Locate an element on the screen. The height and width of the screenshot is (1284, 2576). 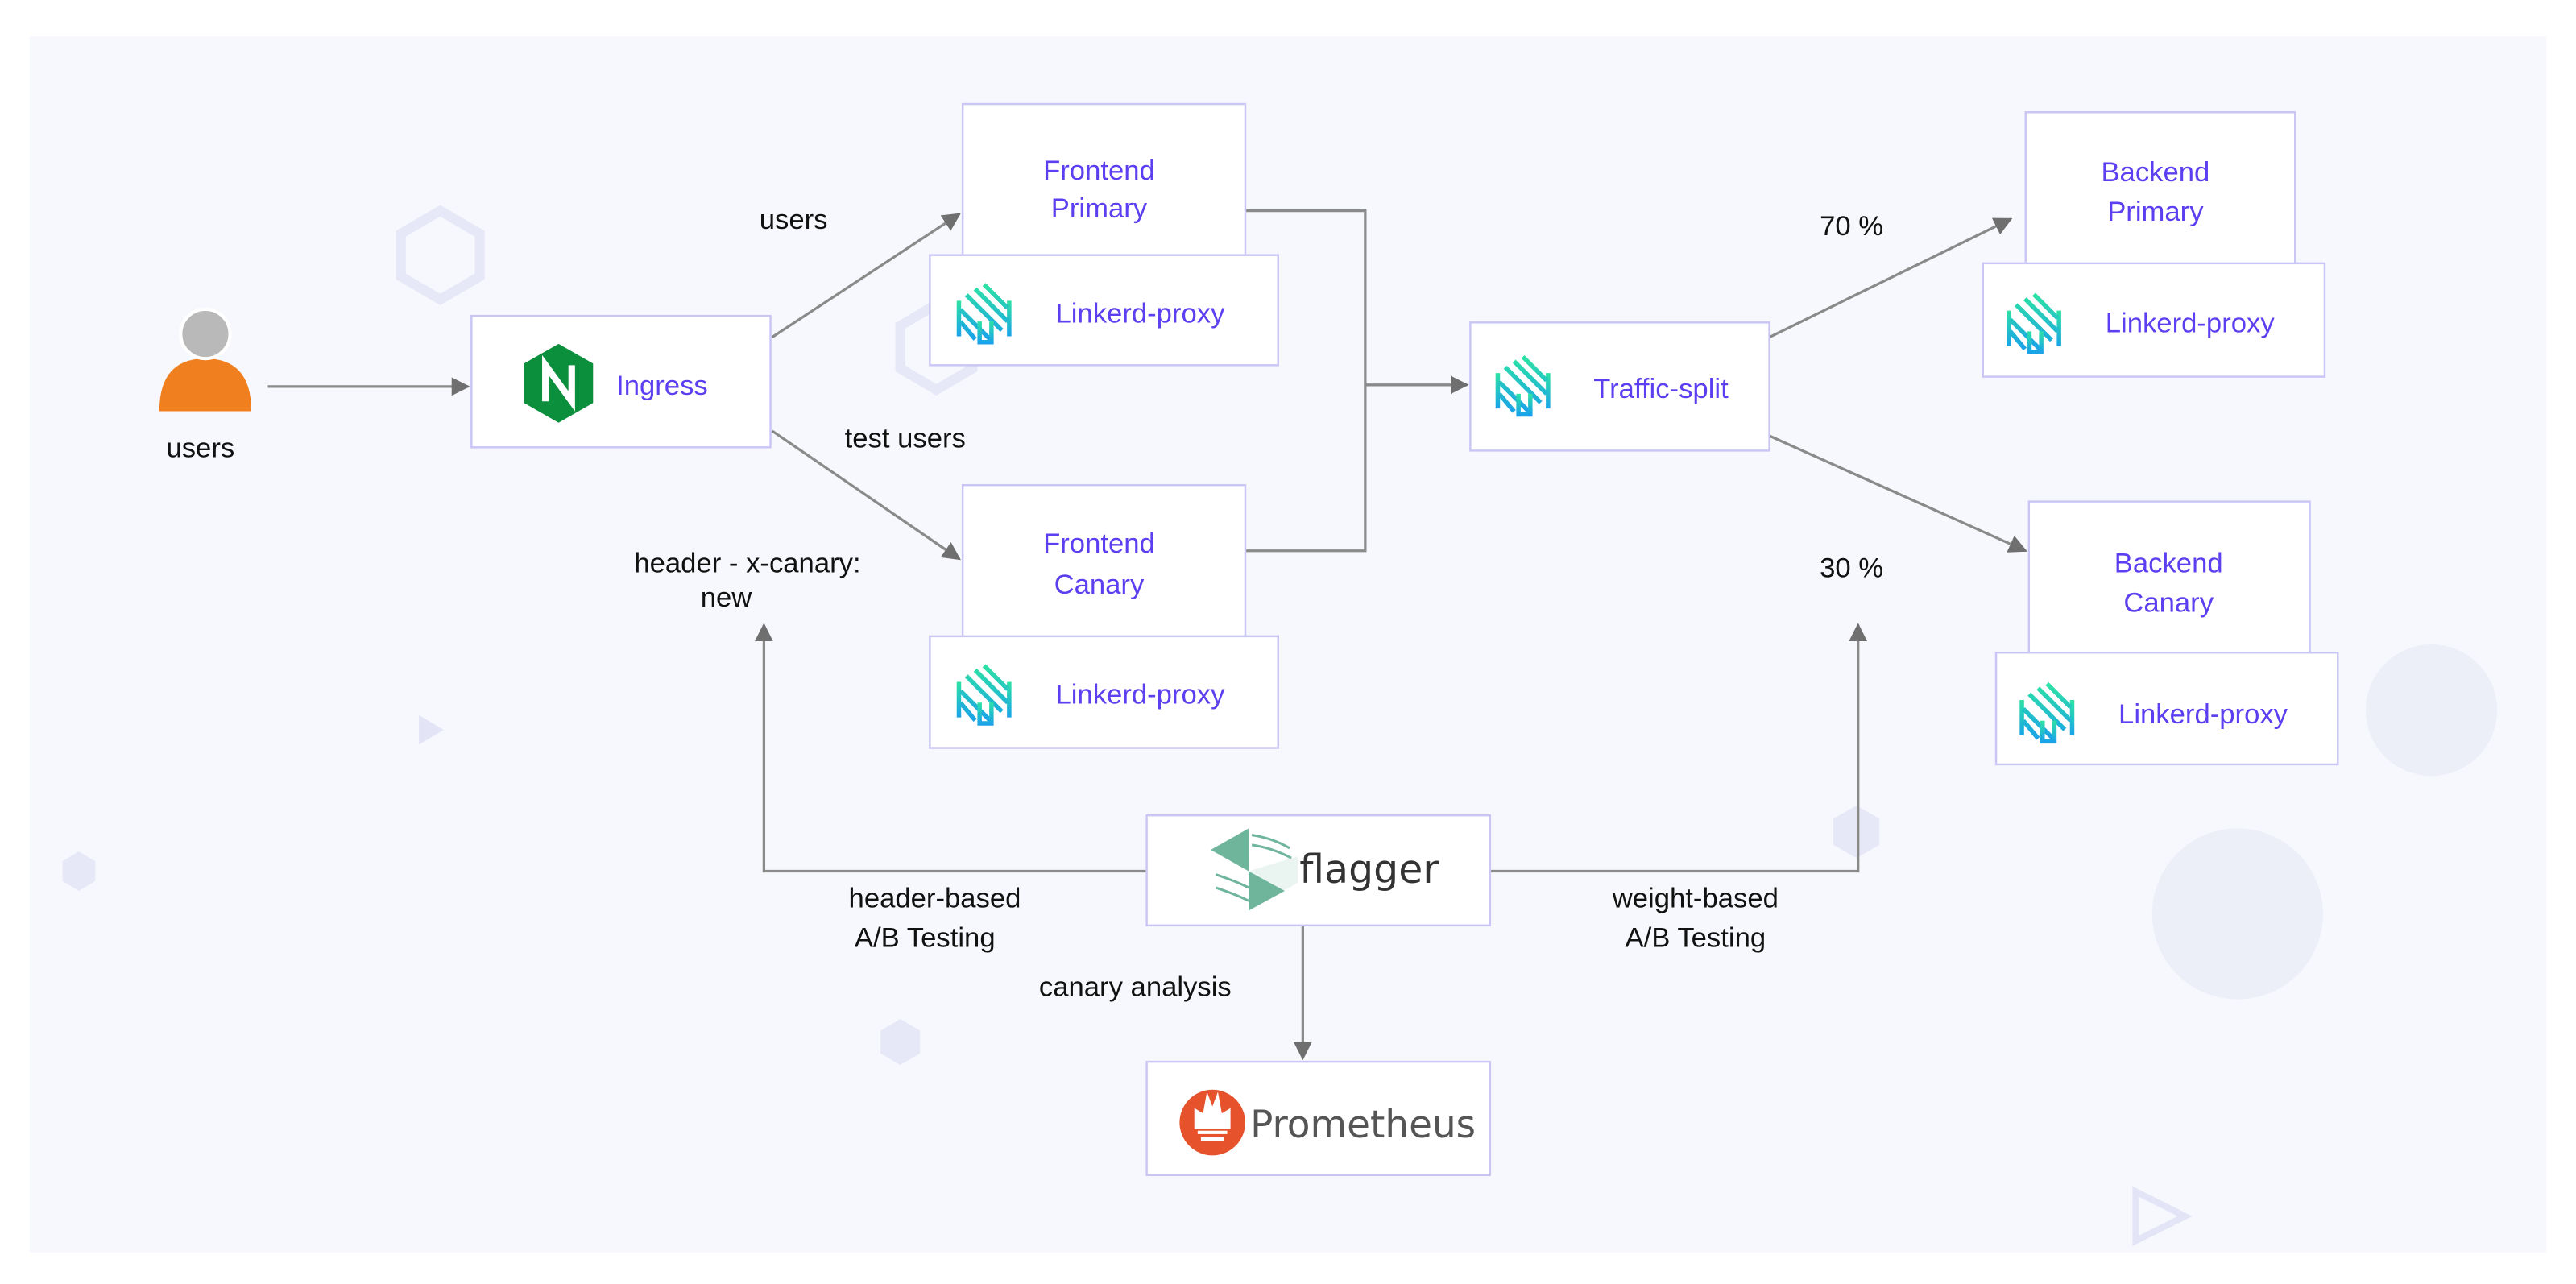
edge-label-test-users: test users is located at coordinates (905, 438).